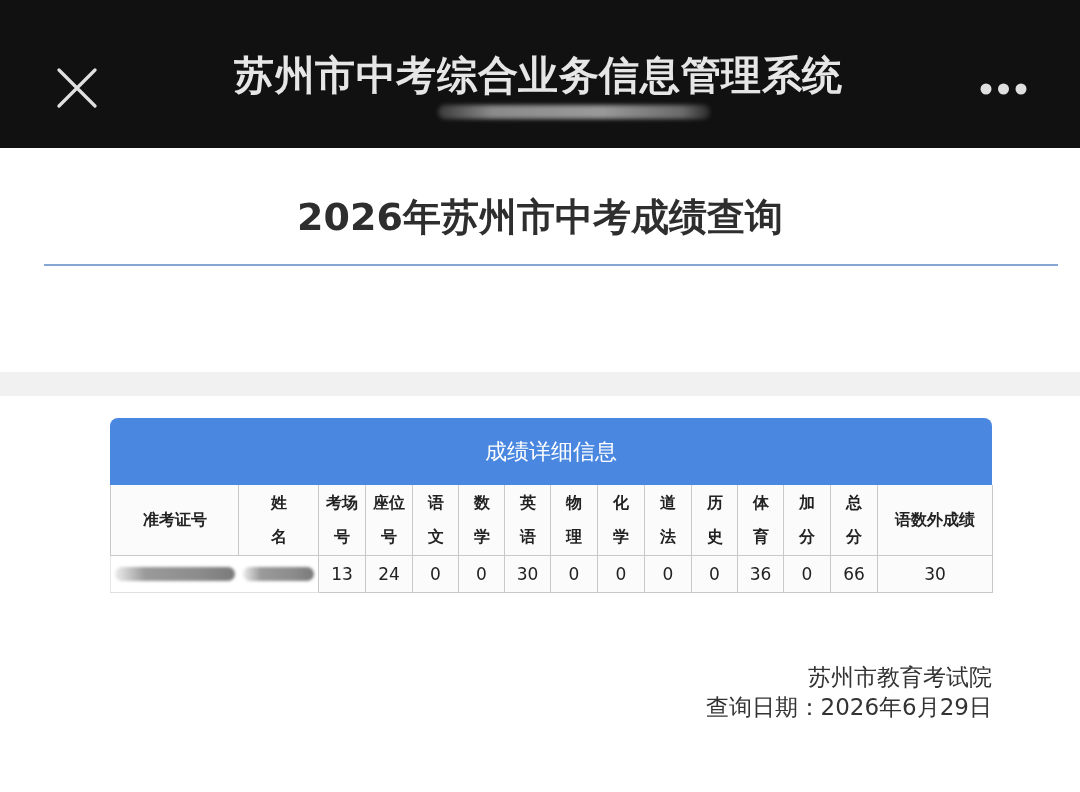 Image resolution: width=1080 pixels, height=792 pixels. Describe the element at coordinates (389, 574) in the screenshot. I see `table-cell: 24` at that location.